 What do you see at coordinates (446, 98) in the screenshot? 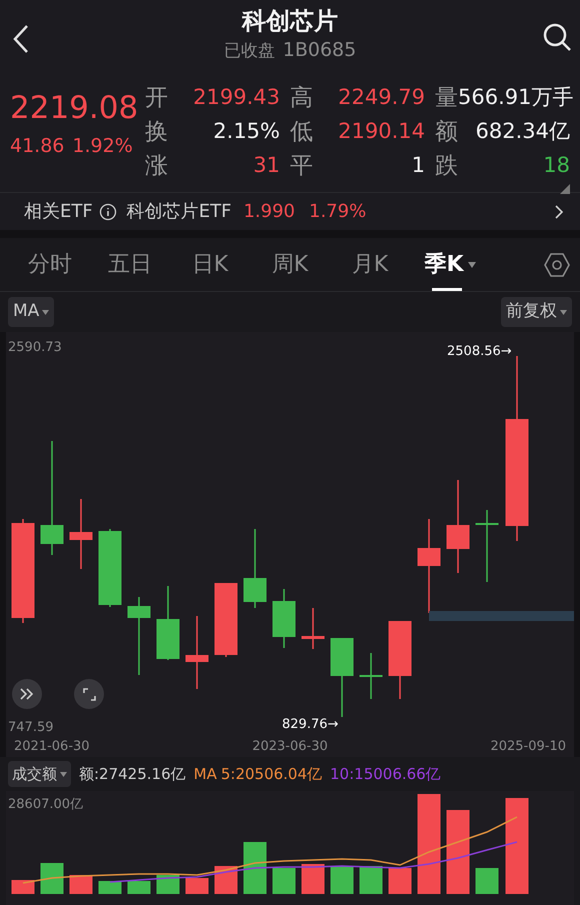
I see `stat-label: 量` at bounding box center [446, 98].